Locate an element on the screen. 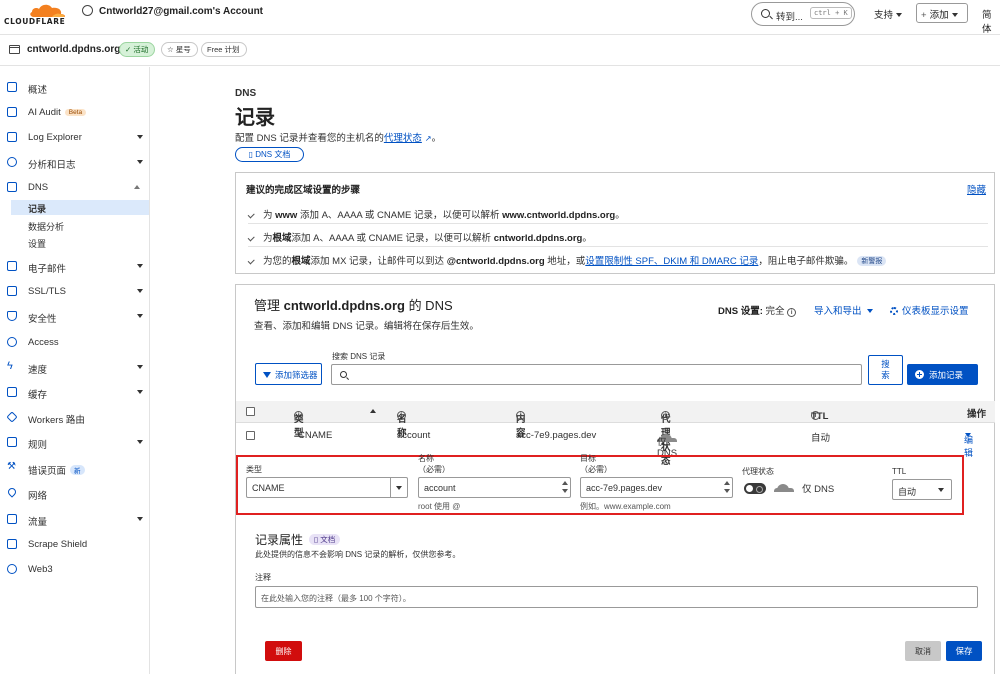 Image resolution: width=1000 pixels, height=674 pixels. support-menu: 支持 is located at coordinates (888, 14).